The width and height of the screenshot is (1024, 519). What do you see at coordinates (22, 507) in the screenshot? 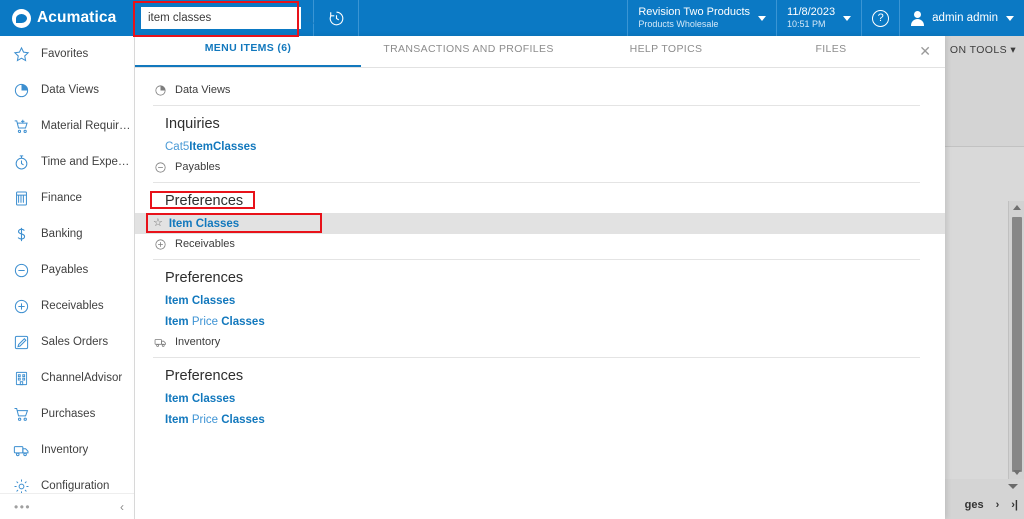
I see `sidebar-more-icon: •••` at bounding box center [22, 507].